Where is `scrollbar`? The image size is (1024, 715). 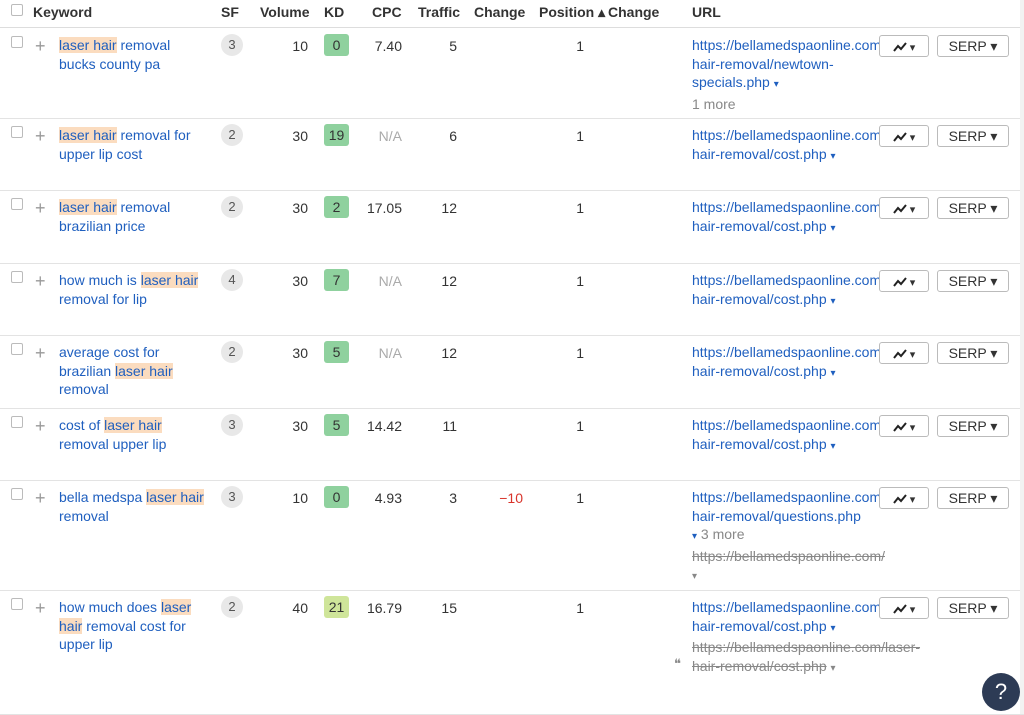
scrollbar is located at coordinates (1022, 357).